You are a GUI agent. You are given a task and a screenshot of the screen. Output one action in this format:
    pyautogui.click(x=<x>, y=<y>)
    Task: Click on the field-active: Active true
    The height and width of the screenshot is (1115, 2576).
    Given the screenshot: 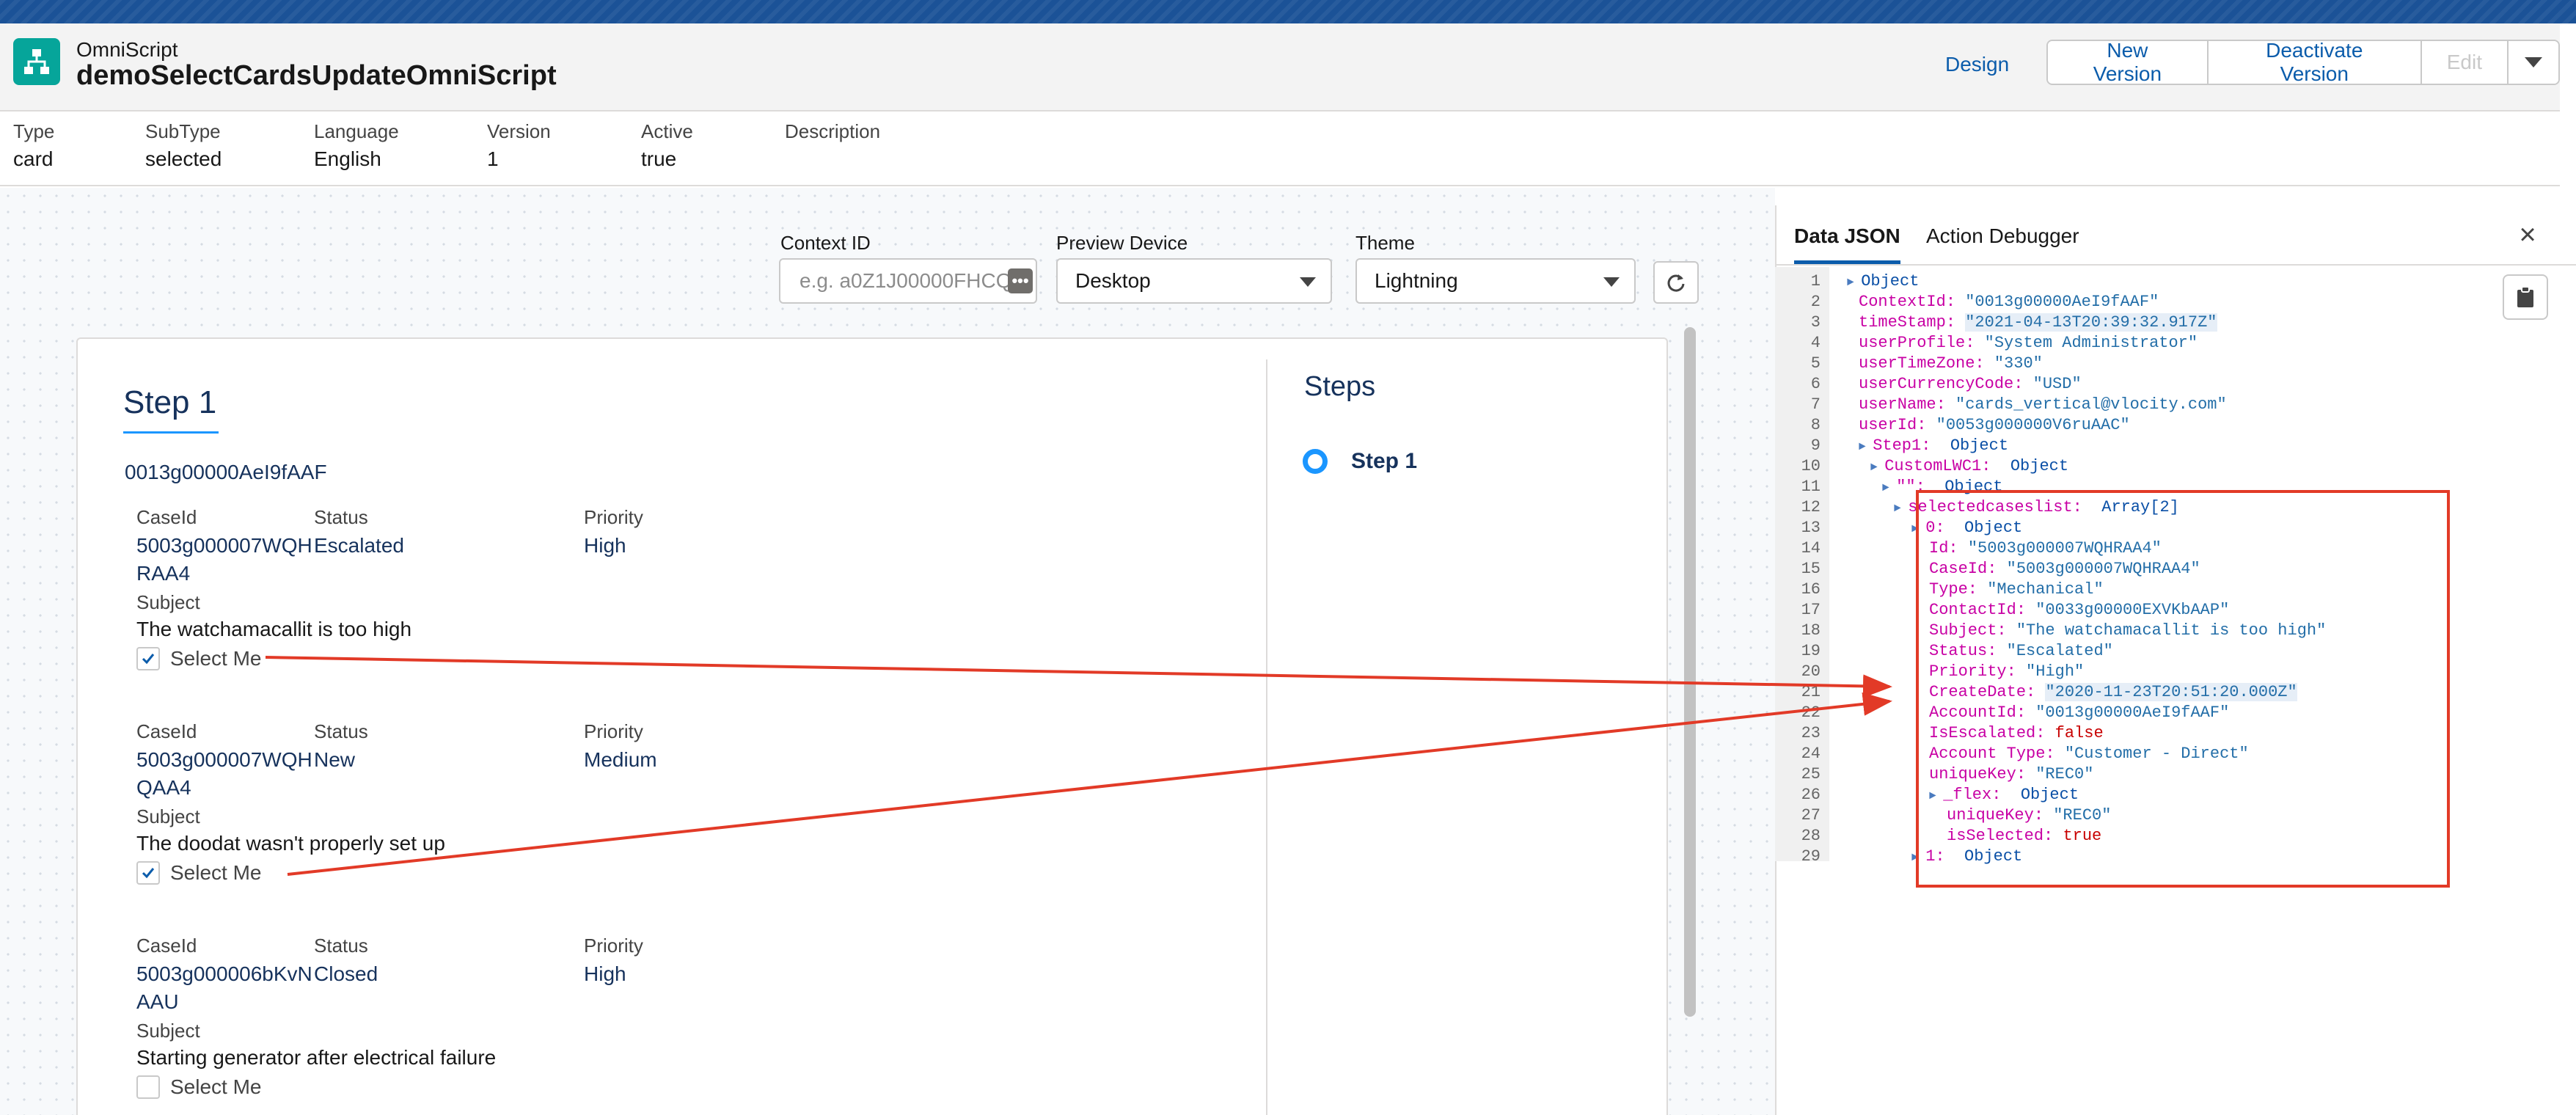 What is the action you would take?
    pyautogui.click(x=667, y=145)
    